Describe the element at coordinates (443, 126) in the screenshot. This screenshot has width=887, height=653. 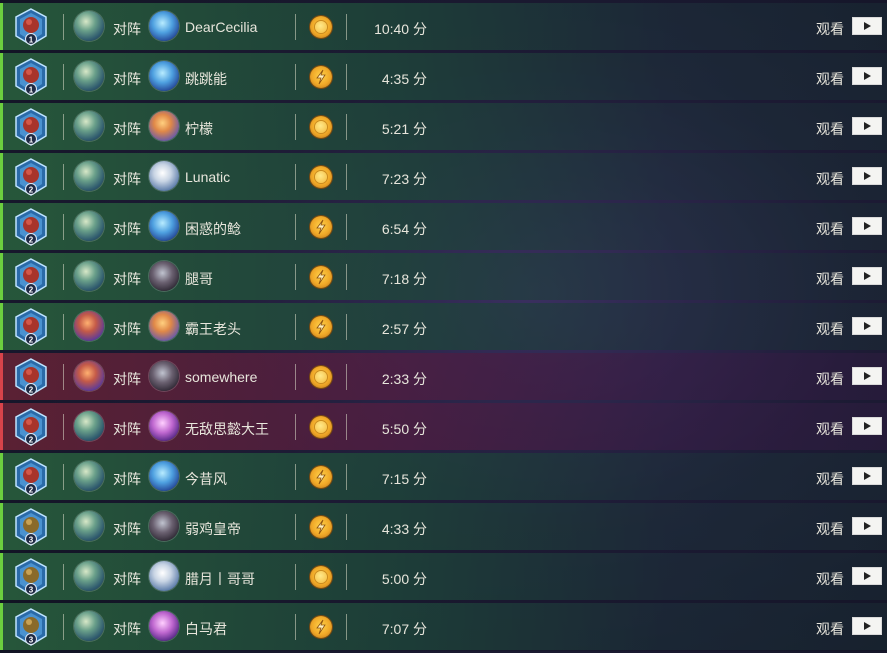
I see `match-row: 1 对阵 柠檬 5:21 分 观看` at that location.